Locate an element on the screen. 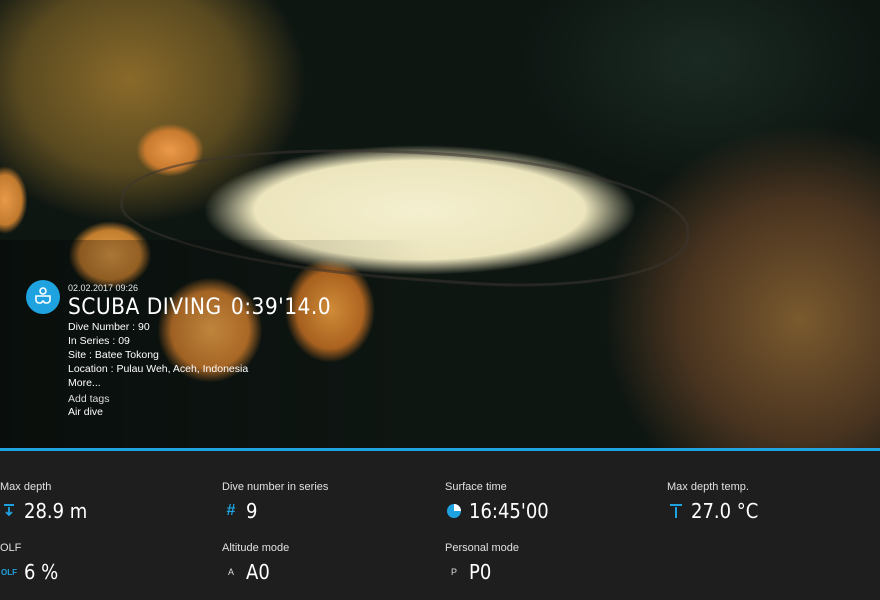 The image size is (880, 600). dive-duration: 0:39'14.0 is located at coordinates (281, 307).